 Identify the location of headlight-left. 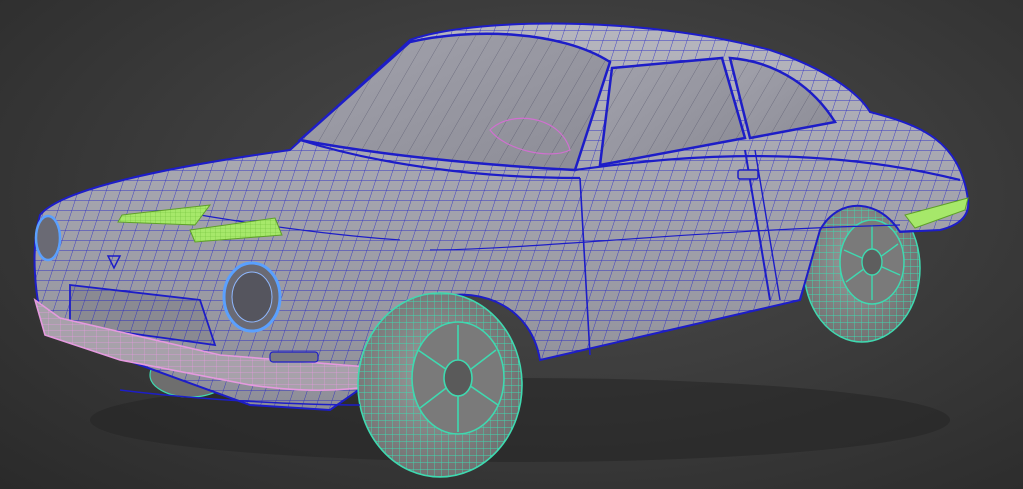
(48, 238).